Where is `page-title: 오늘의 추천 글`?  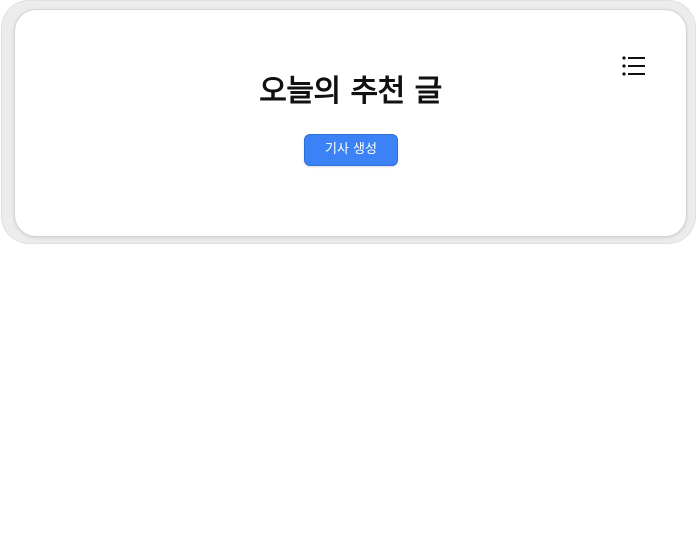
page-title: 오늘의 추천 글 is located at coordinates (350, 91).